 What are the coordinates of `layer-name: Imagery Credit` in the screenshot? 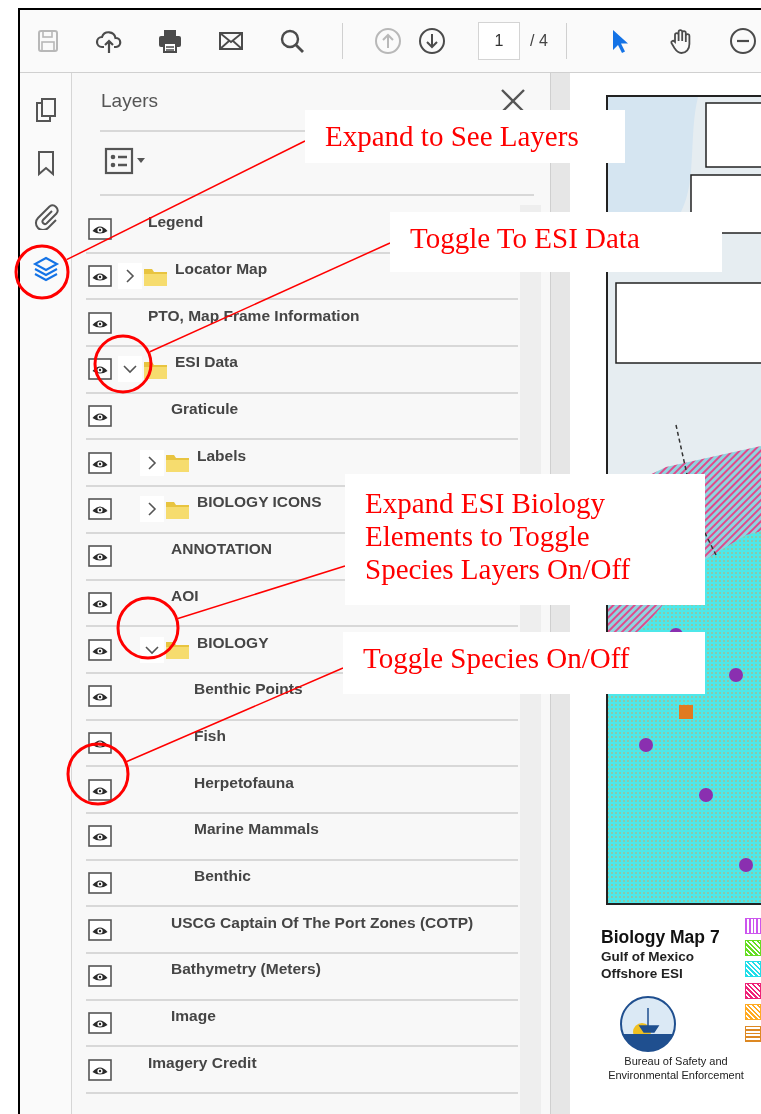 It's located at (202, 1069).